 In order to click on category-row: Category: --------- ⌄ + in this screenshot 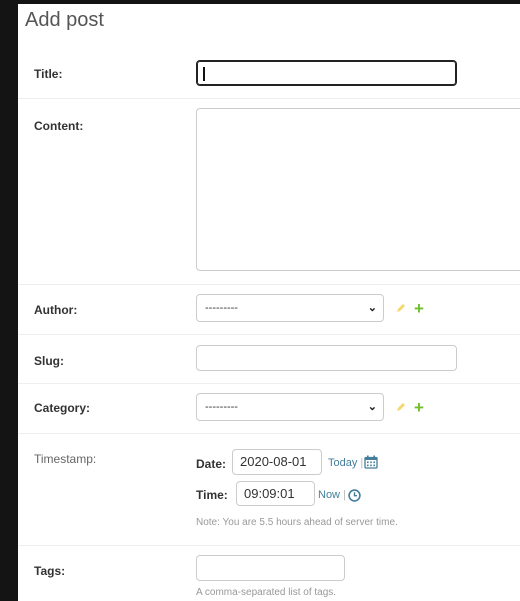, I will do `click(269, 408)`.